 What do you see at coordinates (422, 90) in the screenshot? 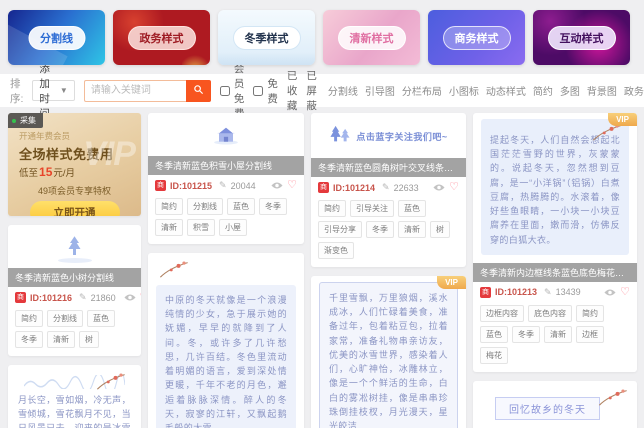
I see `filter-tag-link: 分栏布局` at bounding box center [422, 90].